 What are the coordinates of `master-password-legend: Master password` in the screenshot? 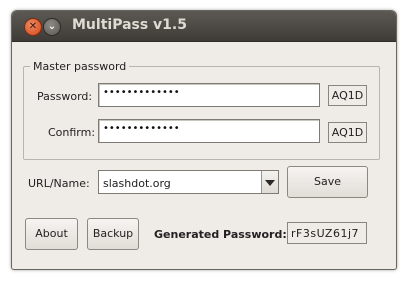 It's located at (80, 66).